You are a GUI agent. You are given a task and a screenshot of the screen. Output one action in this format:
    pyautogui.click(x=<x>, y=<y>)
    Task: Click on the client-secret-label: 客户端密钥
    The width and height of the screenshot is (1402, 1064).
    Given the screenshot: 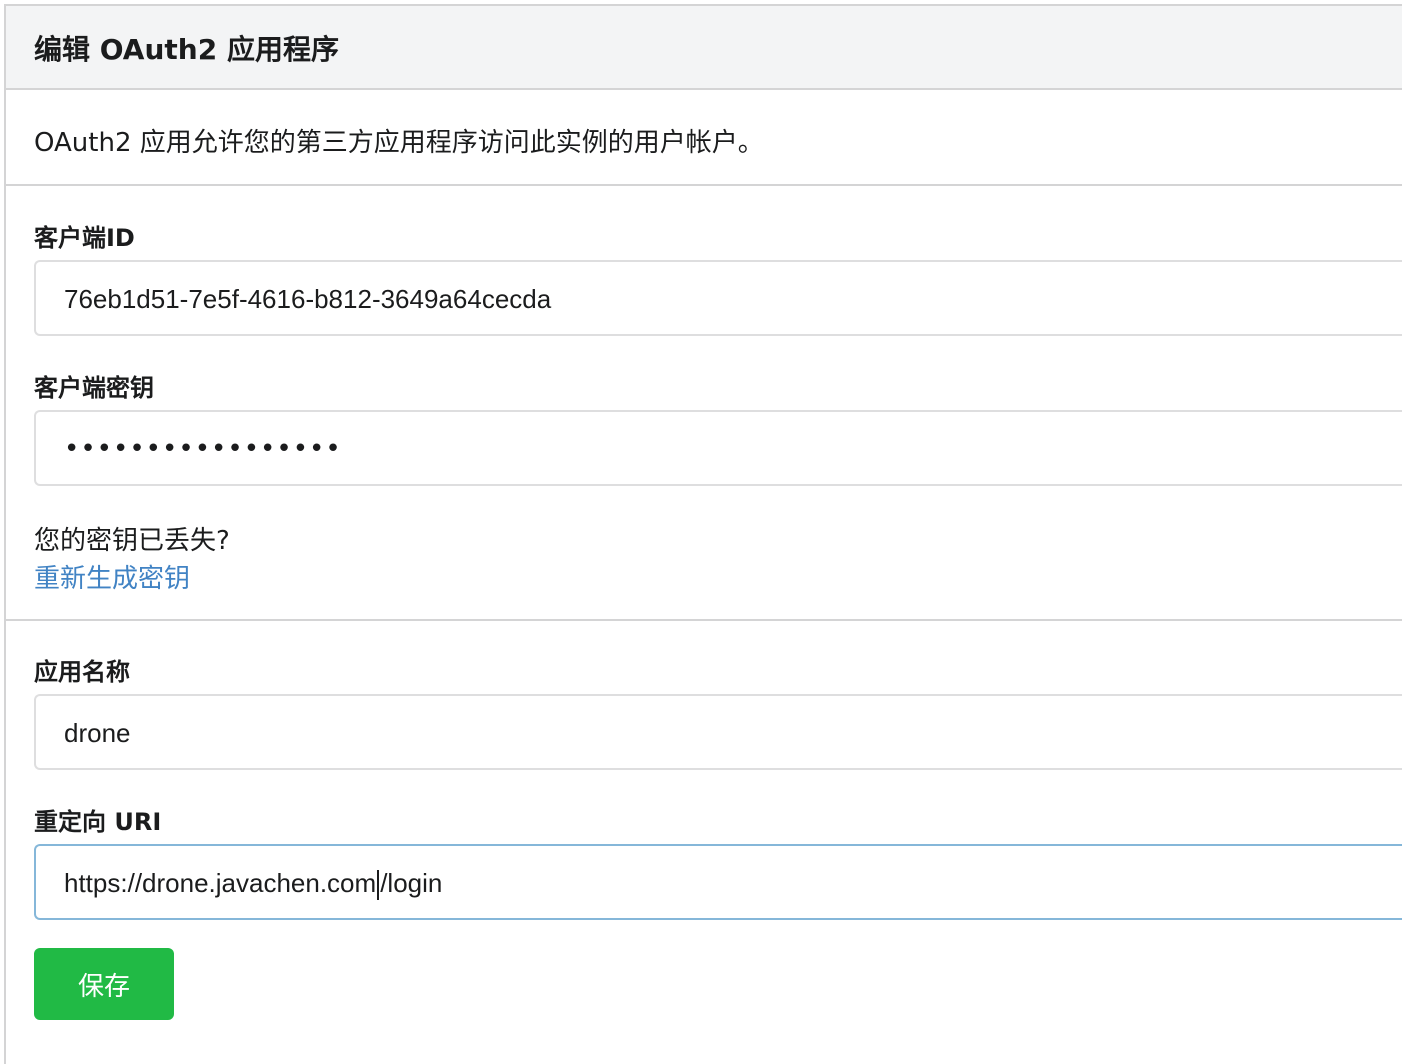 What is the action you would take?
    pyautogui.click(x=94, y=388)
    